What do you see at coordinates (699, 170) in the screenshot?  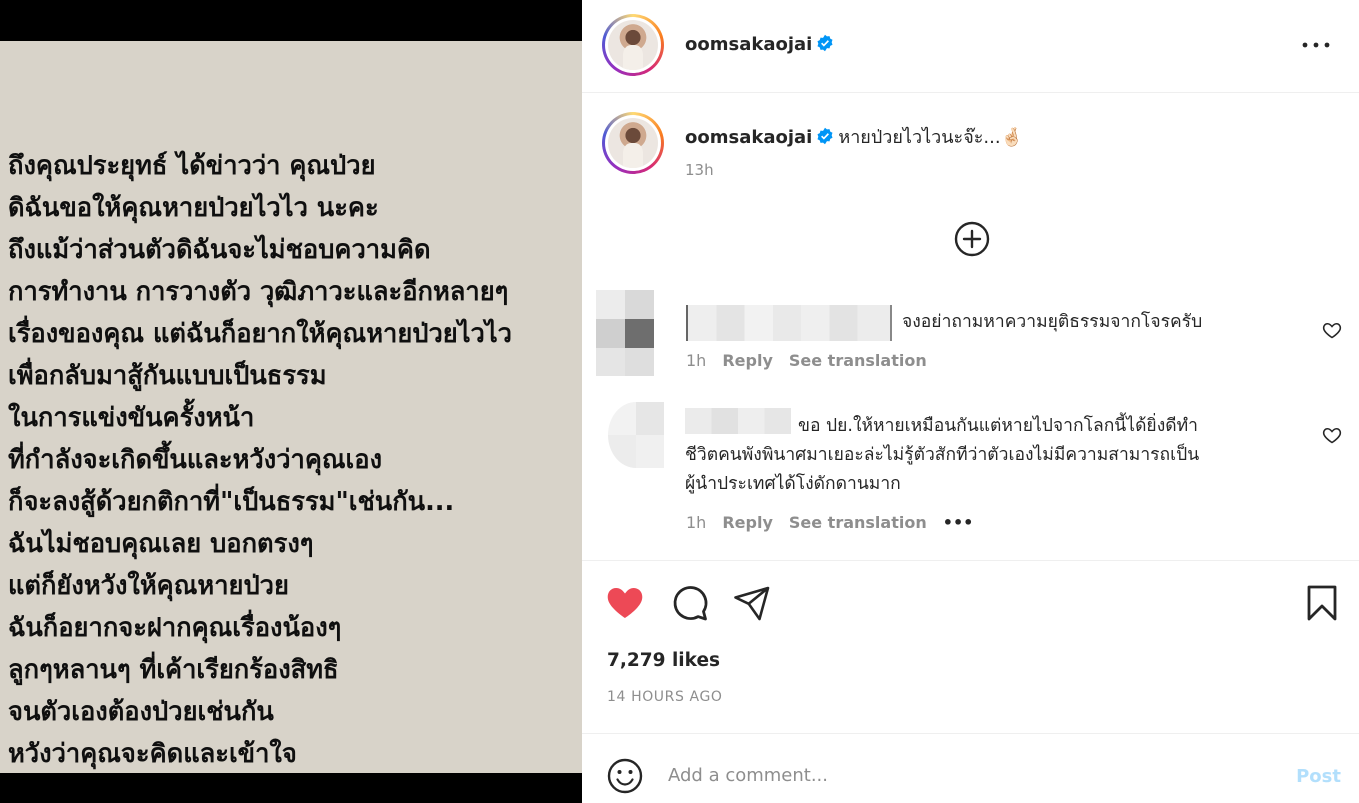 I see `caption-timestamp: 13h` at bounding box center [699, 170].